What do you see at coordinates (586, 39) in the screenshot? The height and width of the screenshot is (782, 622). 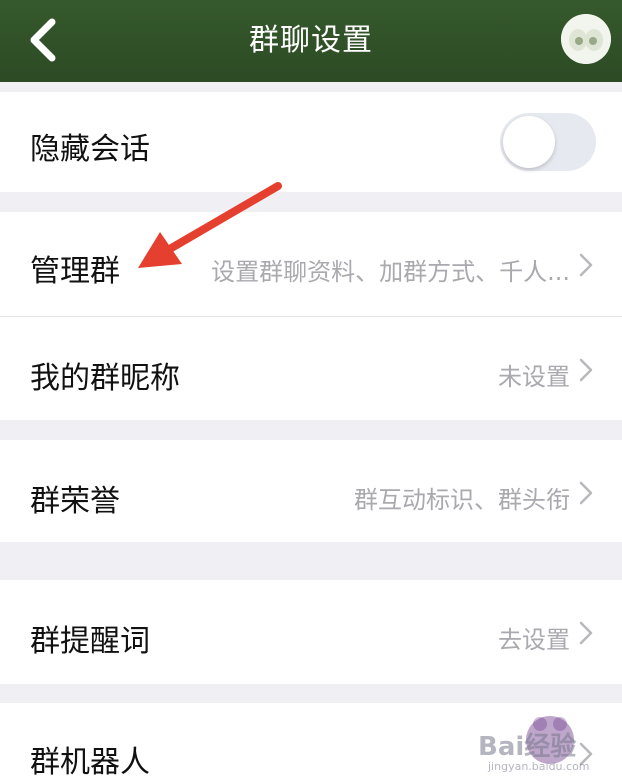 I see `group-avatar-icon` at bounding box center [586, 39].